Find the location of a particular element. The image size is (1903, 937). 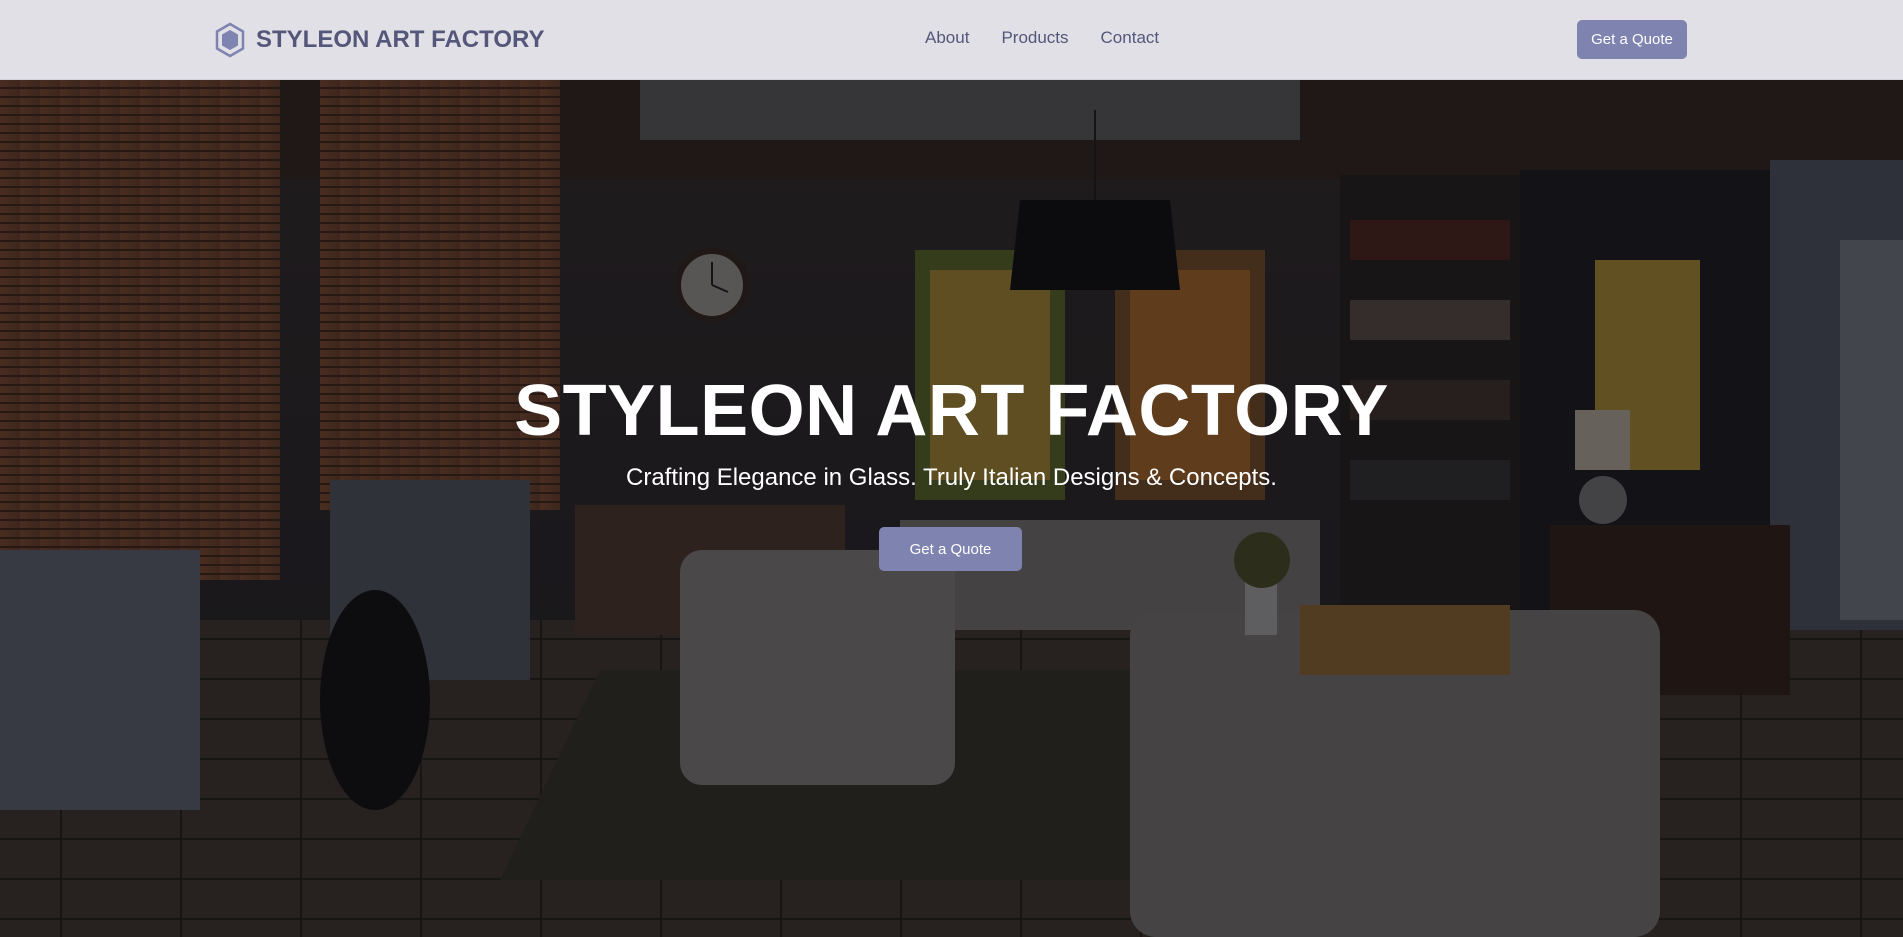

hero-title: STYLEON ART FACTORY is located at coordinates (951, 411).